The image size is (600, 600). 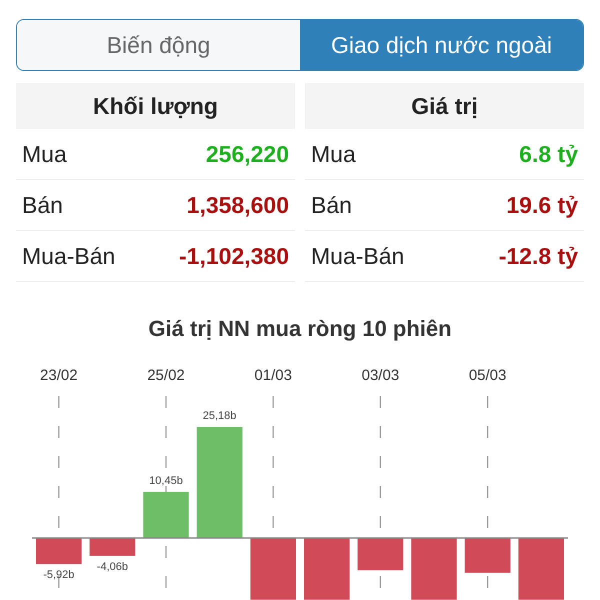 What do you see at coordinates (542, 205) in the screenshot?
I see `row-value: 19.6 tỷ` at bounding box center [542, 205].